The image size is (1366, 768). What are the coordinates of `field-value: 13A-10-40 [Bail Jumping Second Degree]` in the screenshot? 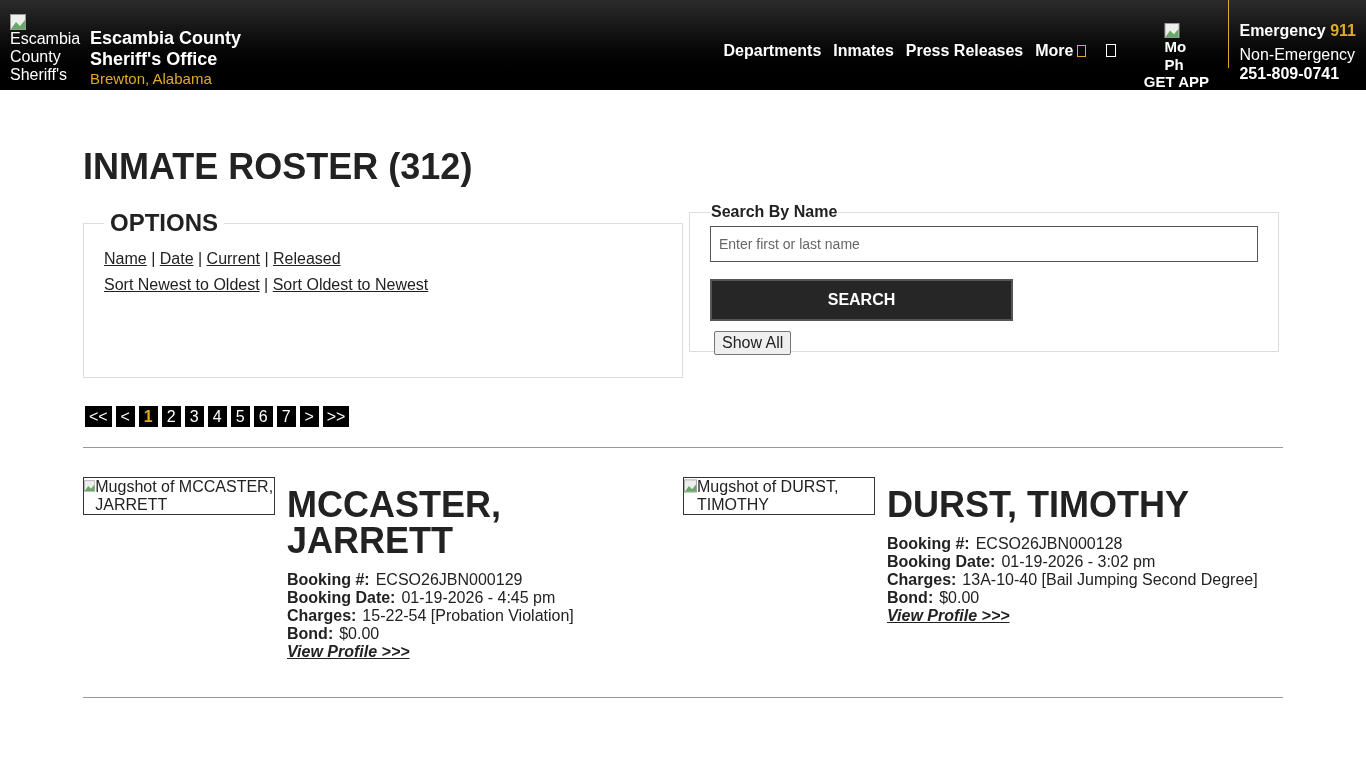 It's located at (1110, 580).